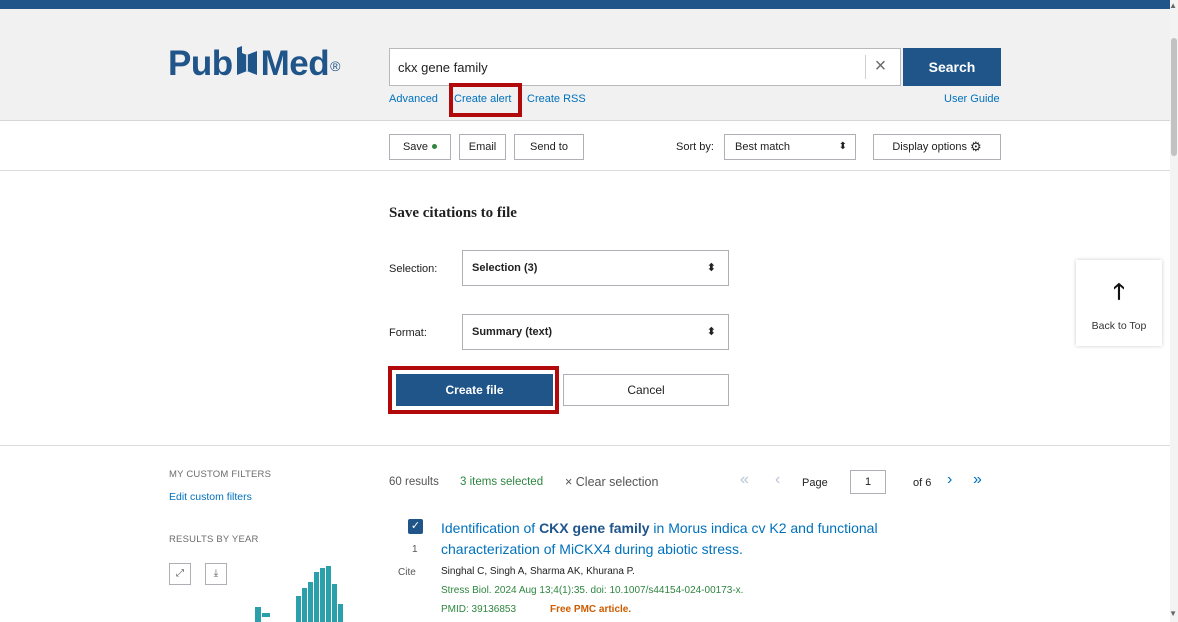 This screenshot has height=622, width=1178. I want to click on expand-icon: ⤢, so click(180, 574).